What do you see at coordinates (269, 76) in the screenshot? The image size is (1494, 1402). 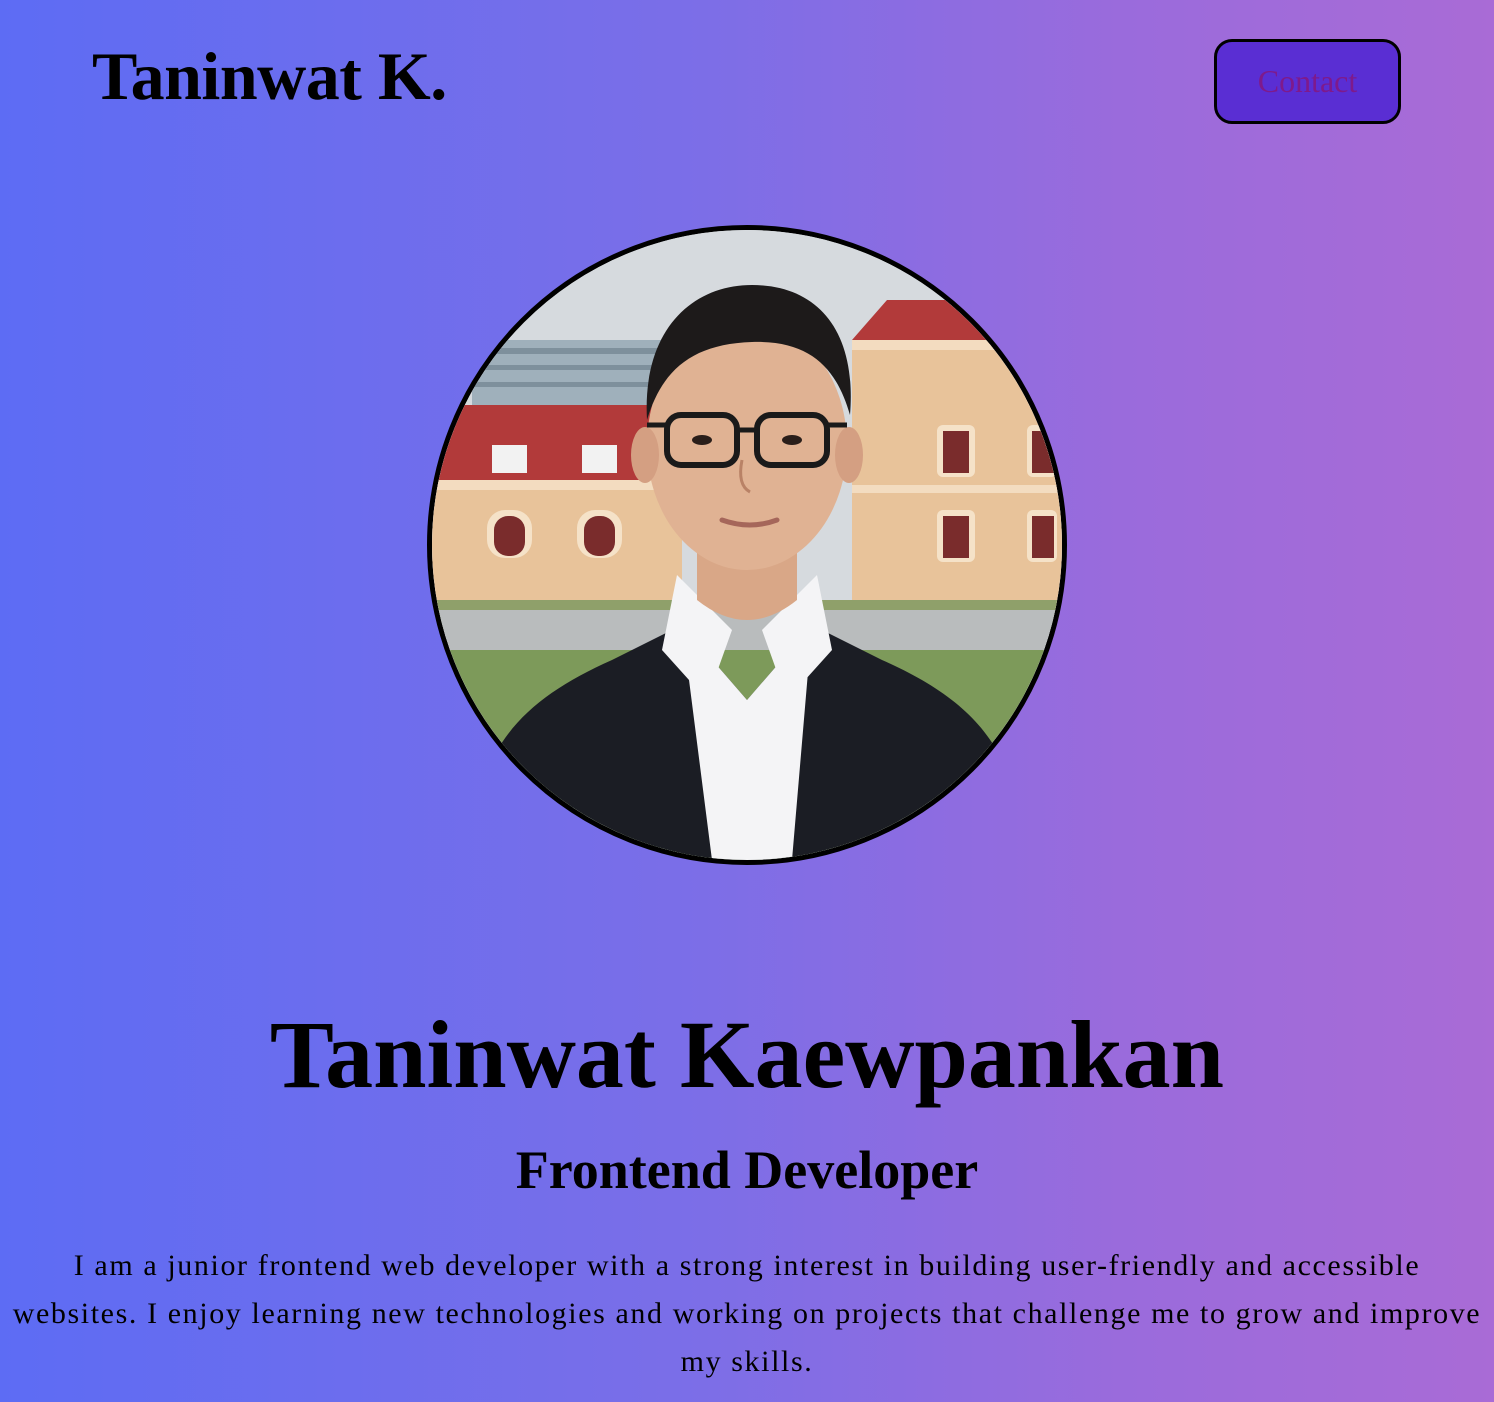 I see `brand-logo-text: Taninwat K.` at bounding box center [269, 76].